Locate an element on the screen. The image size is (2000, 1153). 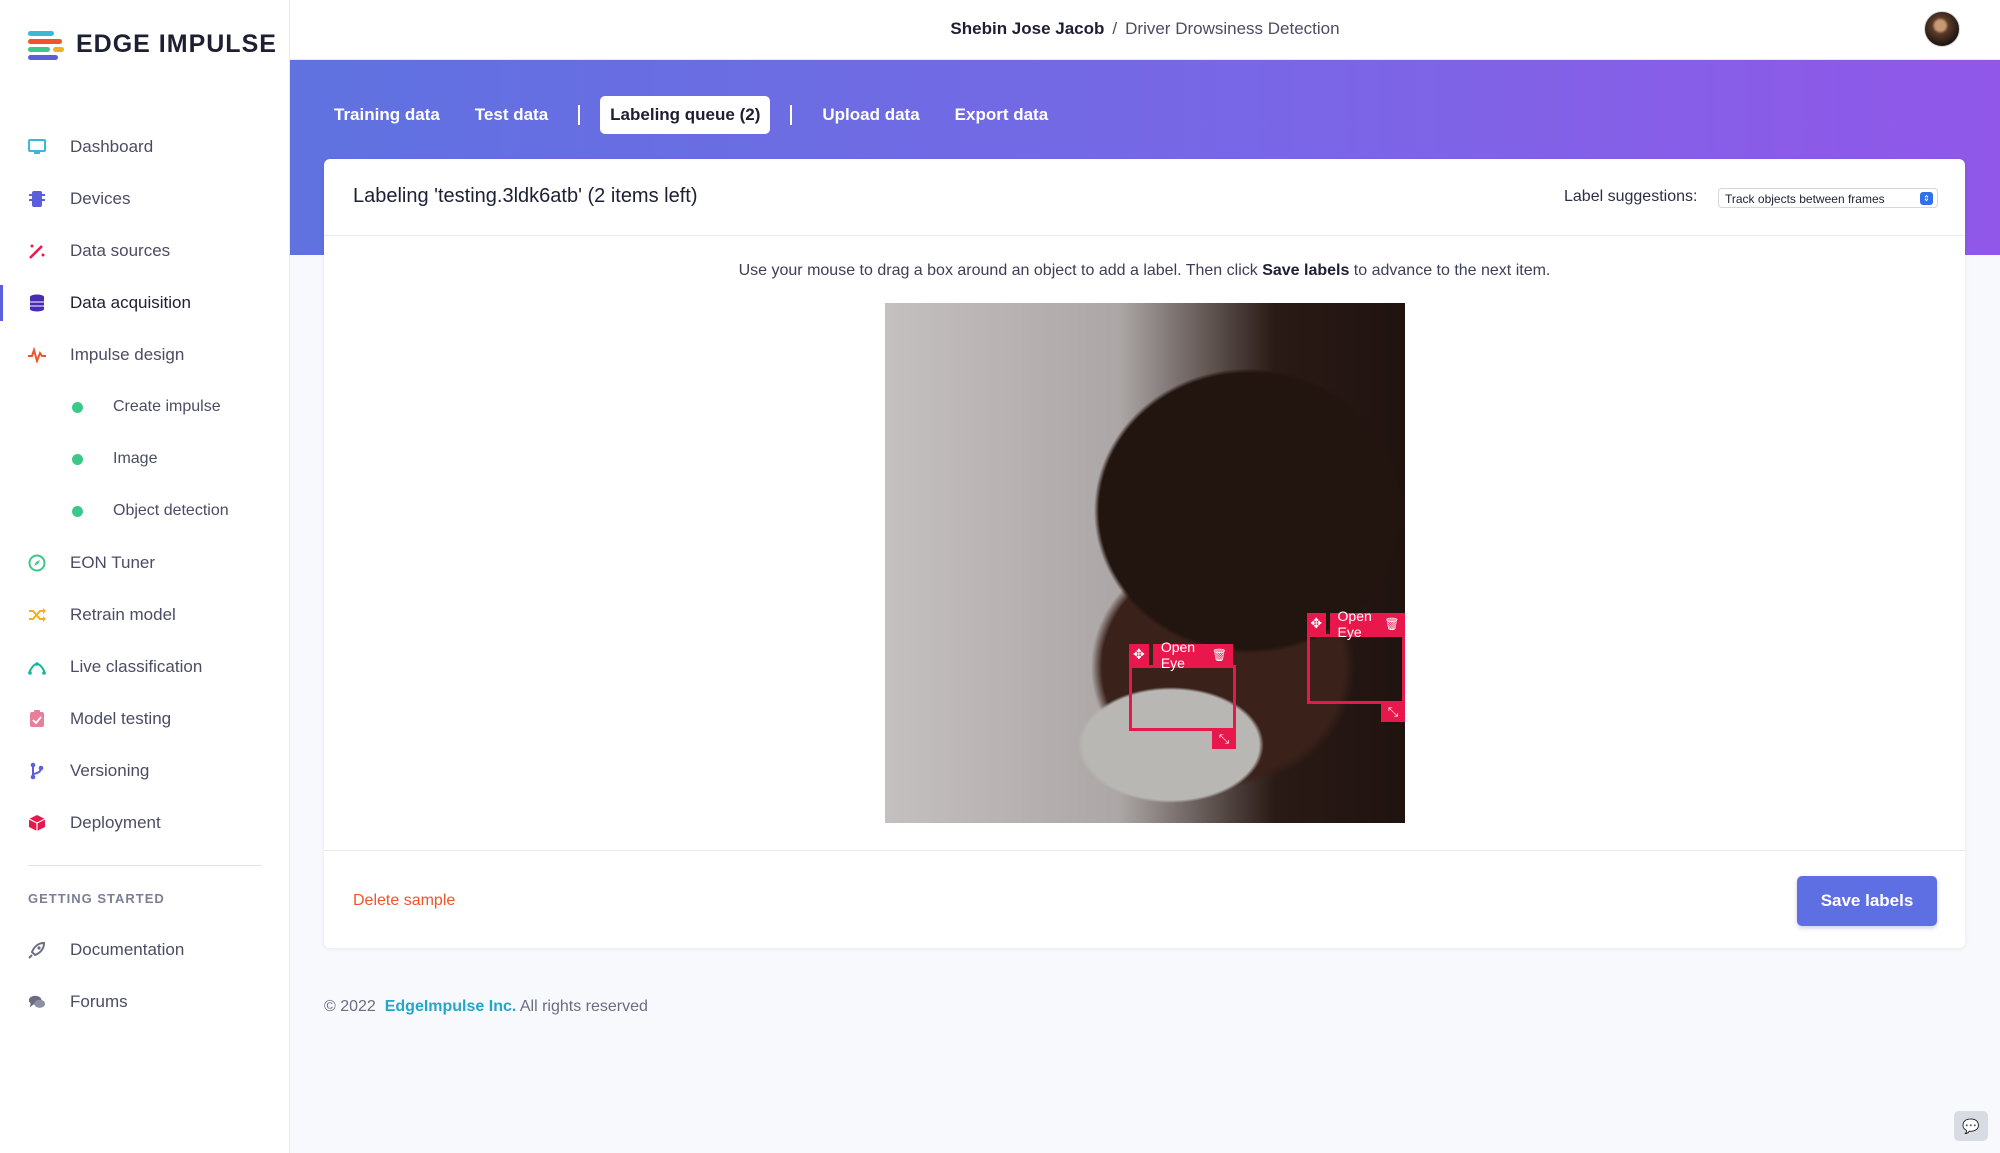
tab-labeling-queue: Labeling queue (2) is located at coordinates (685, 115).